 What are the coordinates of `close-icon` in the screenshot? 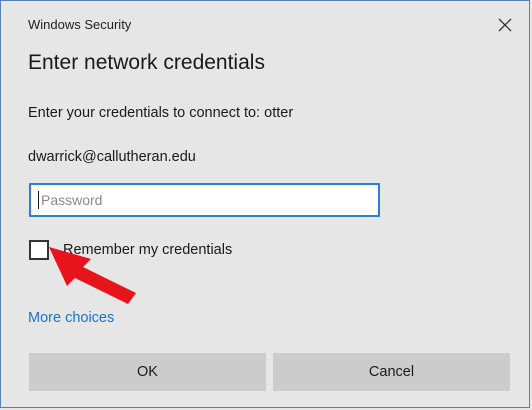 It's located at (505, 25).